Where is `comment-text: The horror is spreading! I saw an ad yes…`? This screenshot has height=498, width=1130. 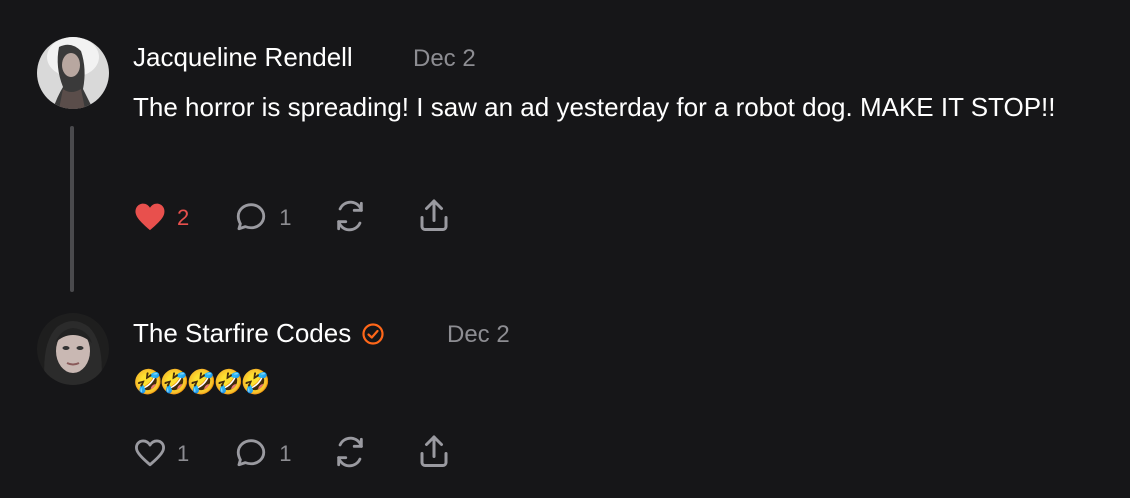
comment-text: The horror is spreading! I saw an ad yes… is located at coordinates (594, 107).